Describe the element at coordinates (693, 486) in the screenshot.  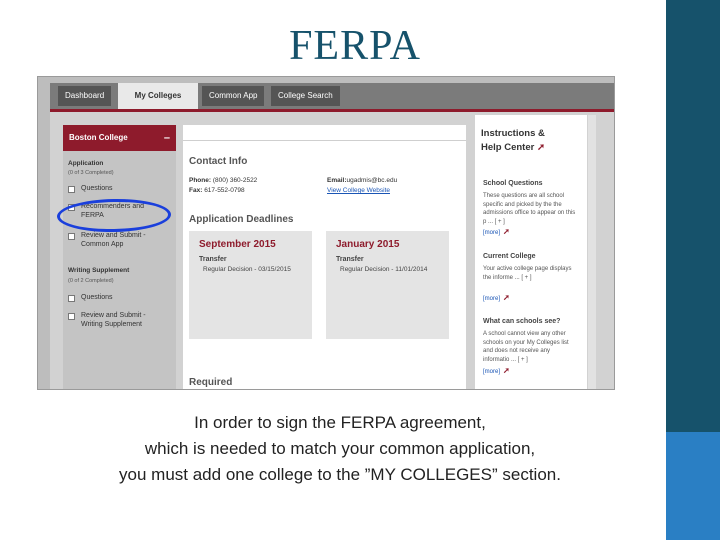
I see `decorative-side-bar-accent` at that location.